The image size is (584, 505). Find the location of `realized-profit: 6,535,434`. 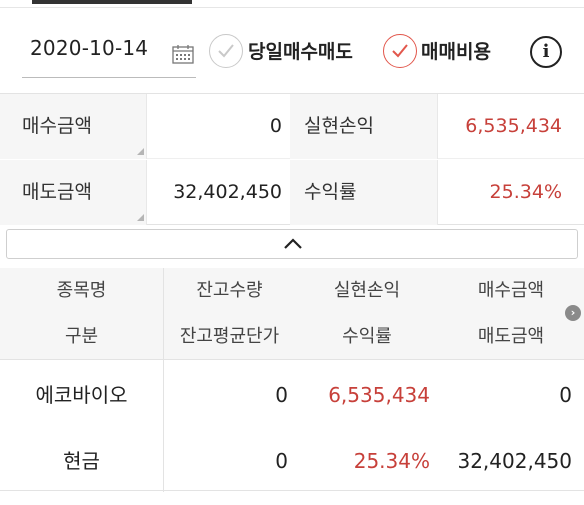

realized-profit: 6,535,434 is located at coordinates (379, 395).